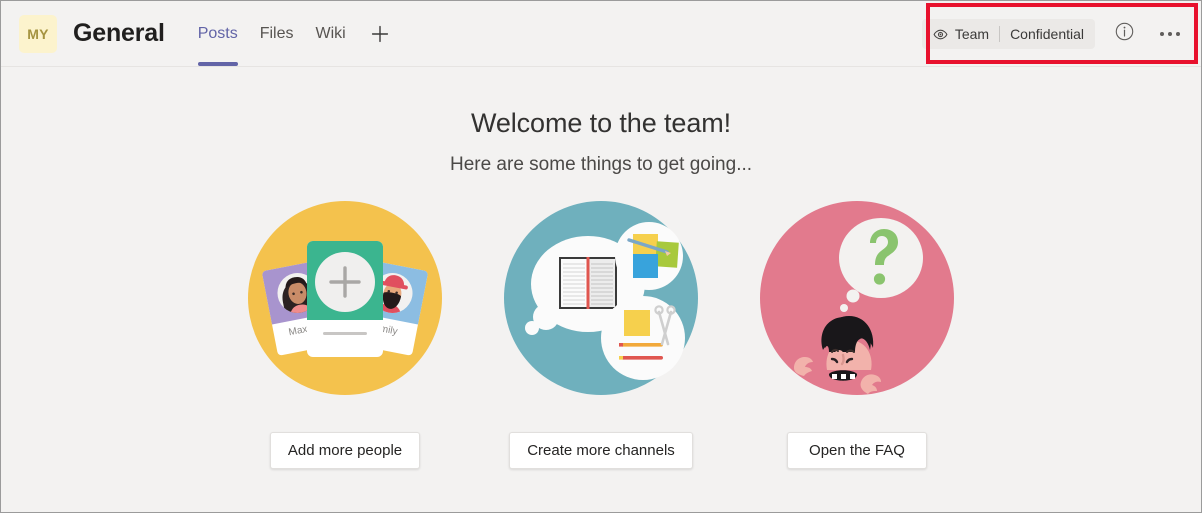 The image size is (1202, 513). I want to click on sensitivity-label-text: Confidential, so click(1047, 34).